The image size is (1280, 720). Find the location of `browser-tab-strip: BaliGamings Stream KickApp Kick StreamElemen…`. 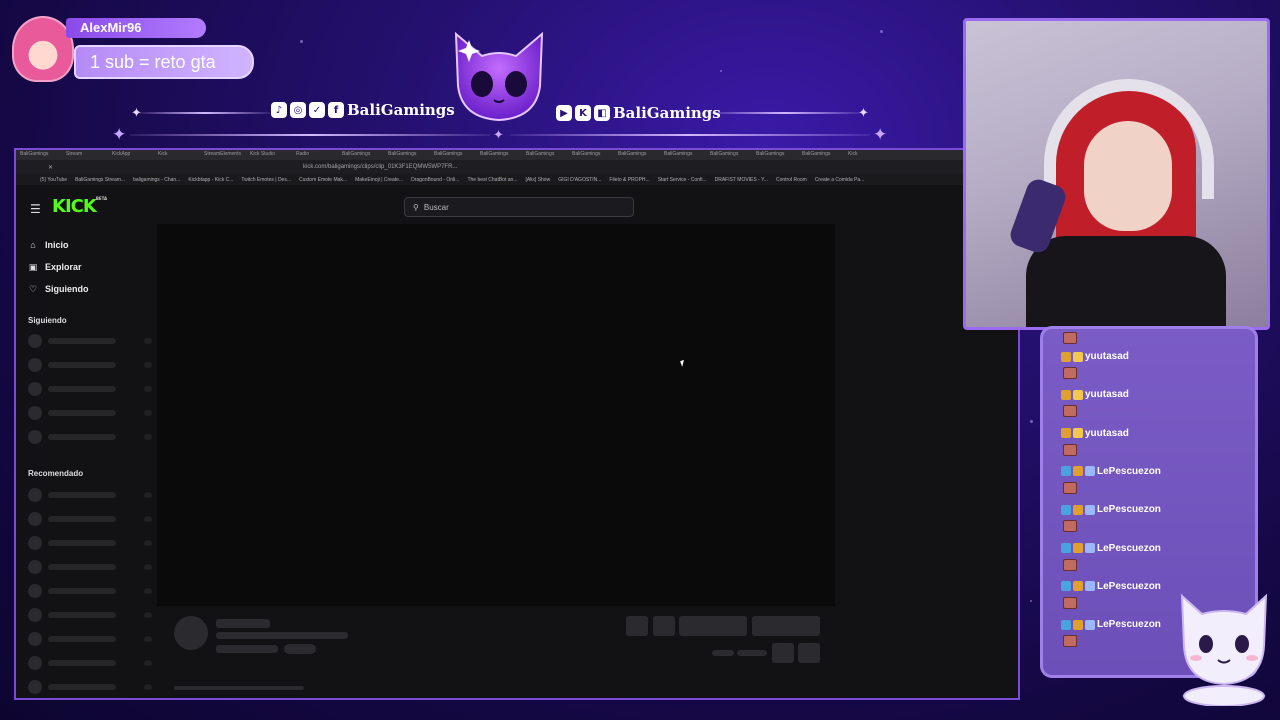

browser-tab-strip: BaliGamings Stream KickApp Kick StreamElemen… is located at coordinates (517, 155).